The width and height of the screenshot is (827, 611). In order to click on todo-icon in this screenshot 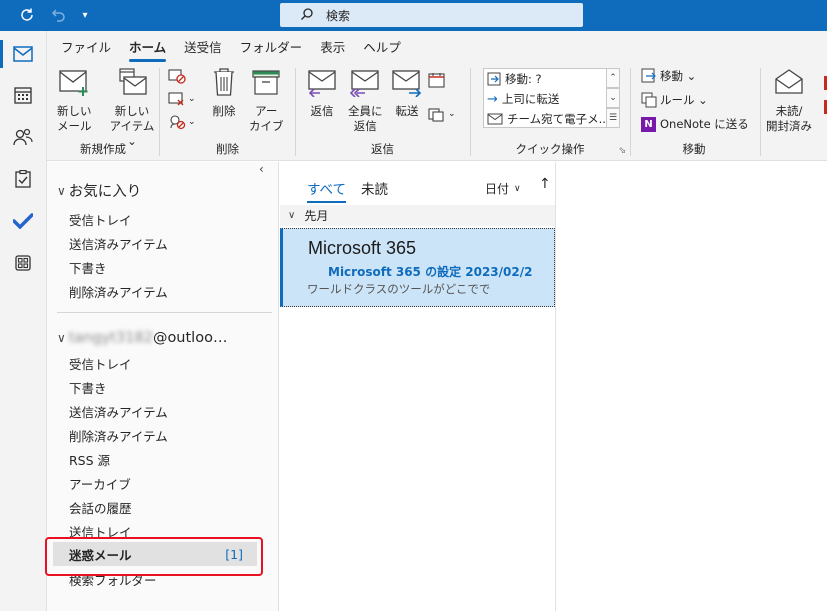, I will do `click(23, 221)`.